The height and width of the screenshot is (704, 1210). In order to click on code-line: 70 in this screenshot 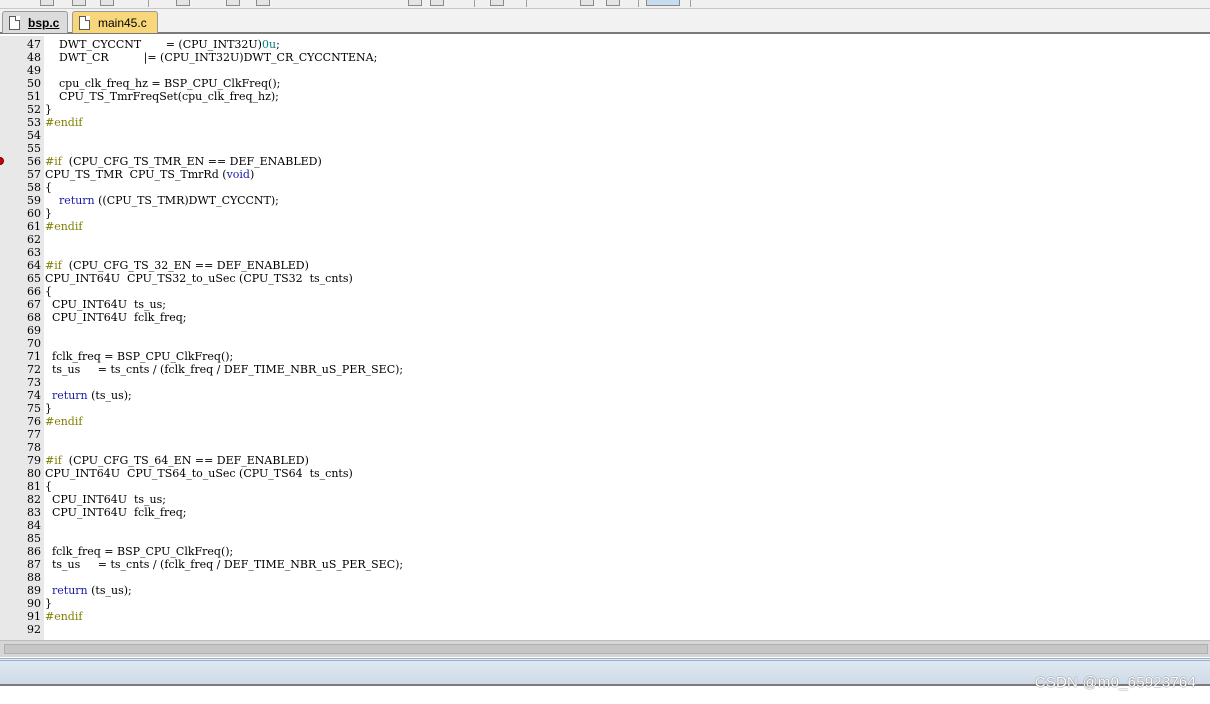, I will do `click(605, 343)`.